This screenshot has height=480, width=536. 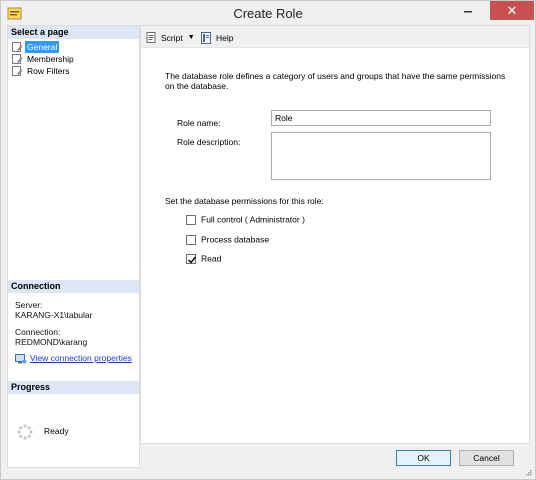 I want to click on role-description-label: Role description:, so click(x=209, y=142).